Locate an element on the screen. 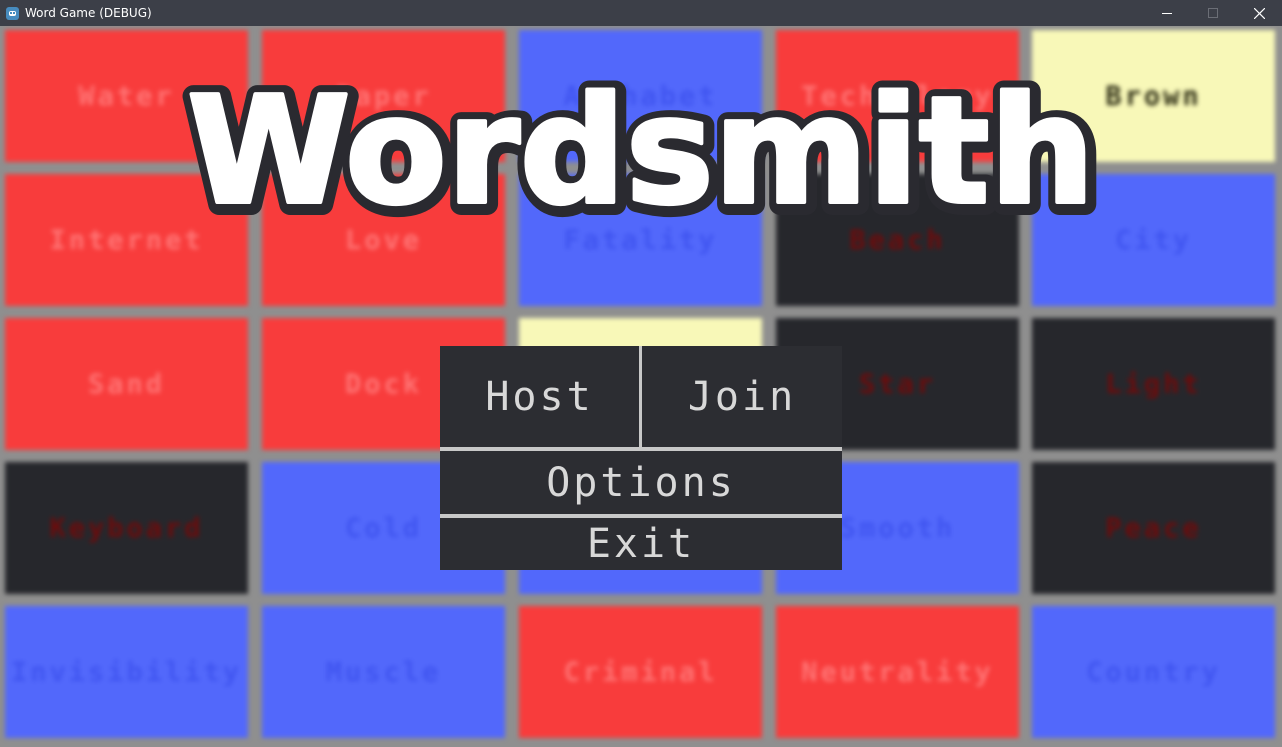  maximize-button is located at coordinates (1213, 13).